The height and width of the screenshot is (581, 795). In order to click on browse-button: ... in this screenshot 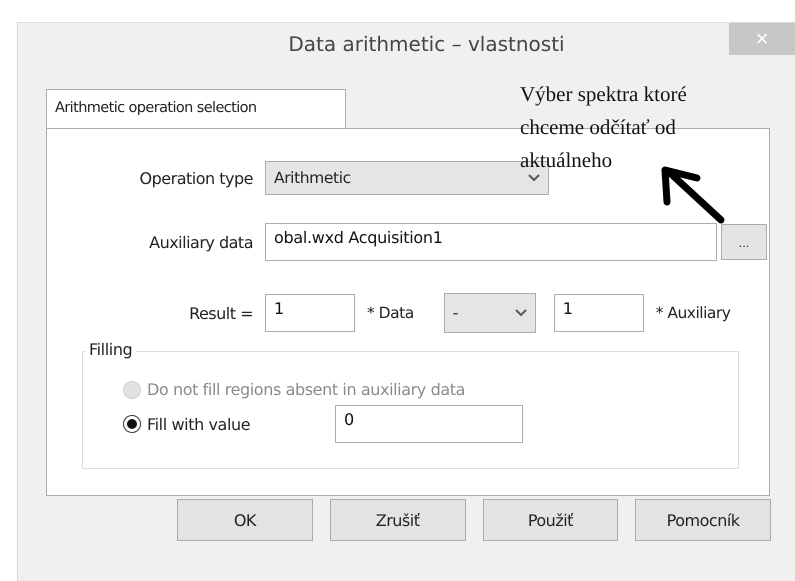, I will do `click(744, 242)`.